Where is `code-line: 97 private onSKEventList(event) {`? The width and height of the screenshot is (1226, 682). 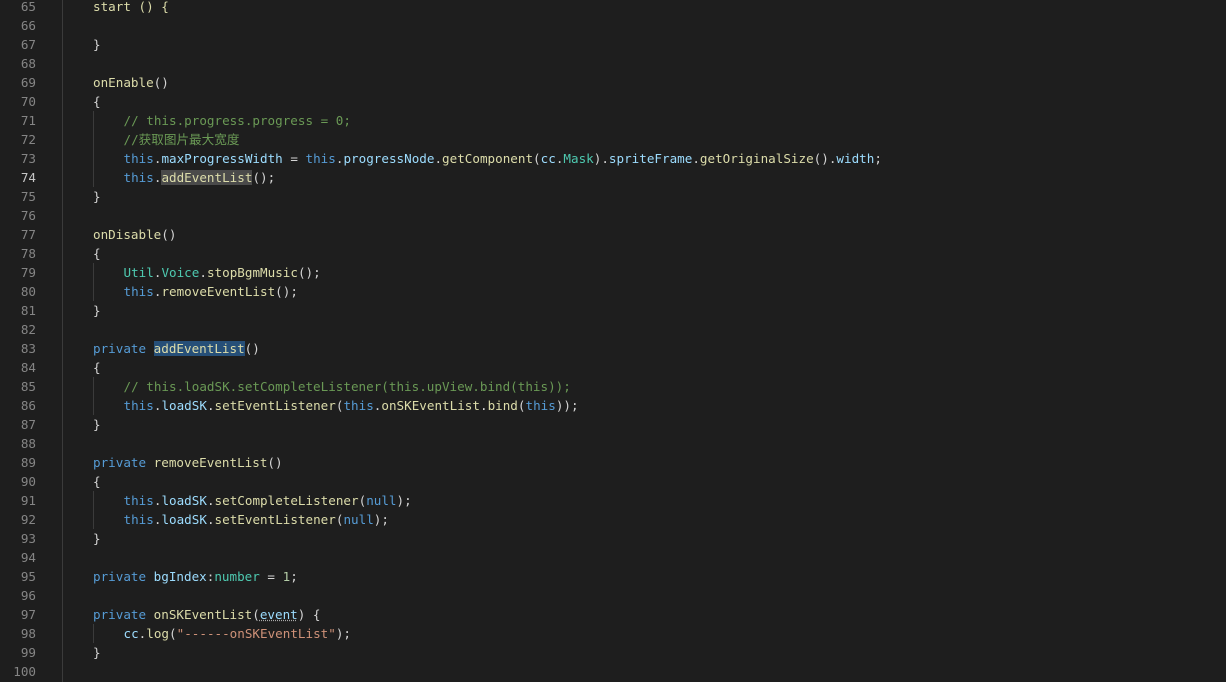 code-line: 97 private onSKEventList(event) { is located at coordinates (613, 614).